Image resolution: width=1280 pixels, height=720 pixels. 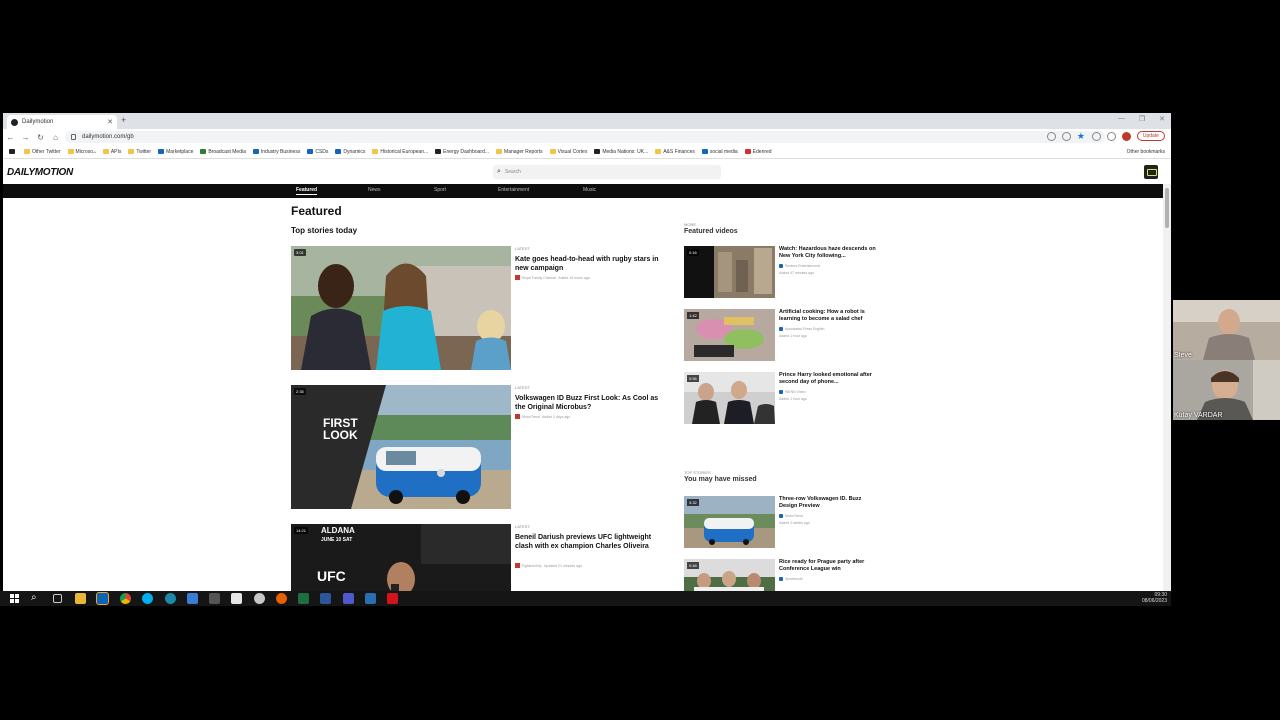 I want to click on video-thumbnail: 1:42, so click(x=729, y=335).